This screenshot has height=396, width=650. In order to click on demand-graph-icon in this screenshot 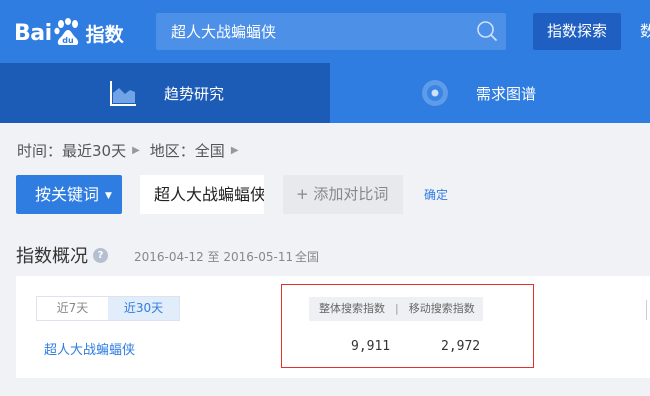, I will do `click(435, 93)`.